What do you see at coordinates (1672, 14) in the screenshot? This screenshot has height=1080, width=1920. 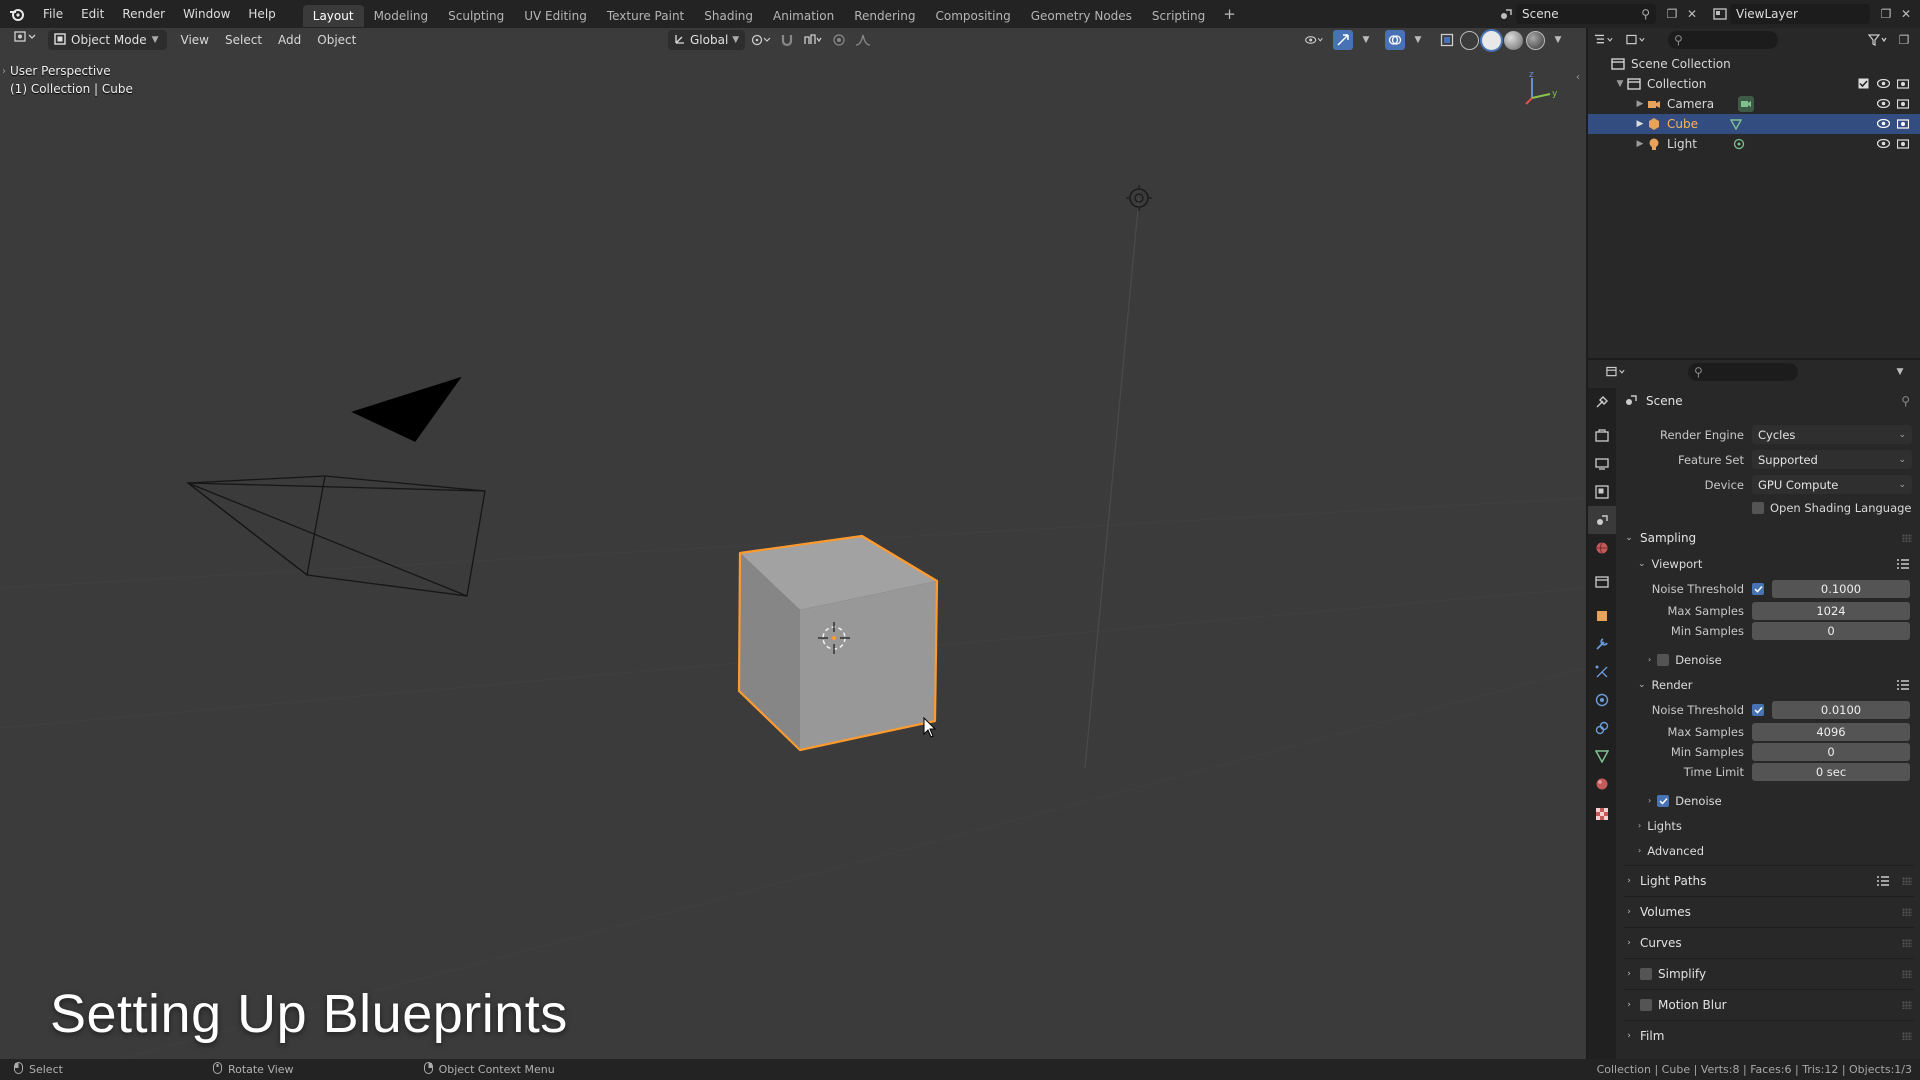 I see `new-scene-icon: ❐` at bounding box center [1672, 14].